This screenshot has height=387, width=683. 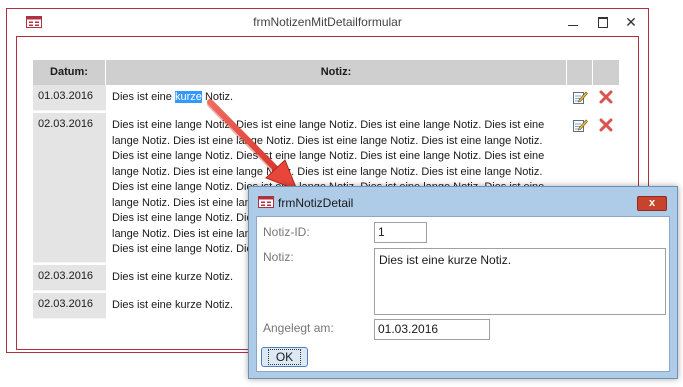 I want to click on ok-button-label: OK, so click(x=284, y=357).